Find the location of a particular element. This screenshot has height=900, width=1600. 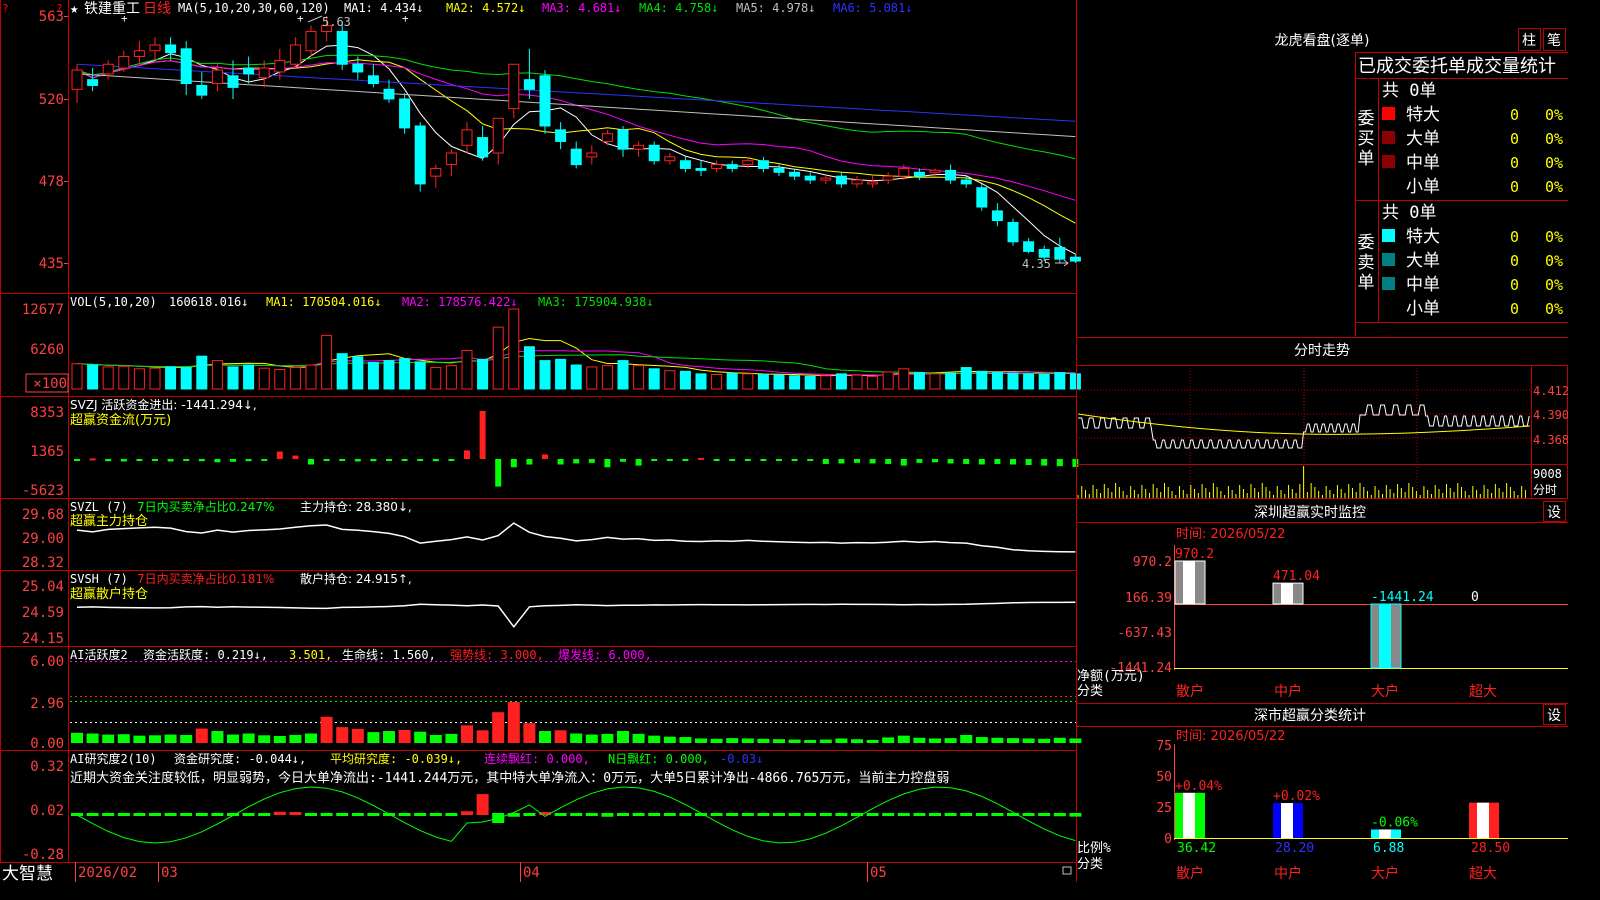

classify-change-label: -0.06% is located at coordinates (1394, 822).